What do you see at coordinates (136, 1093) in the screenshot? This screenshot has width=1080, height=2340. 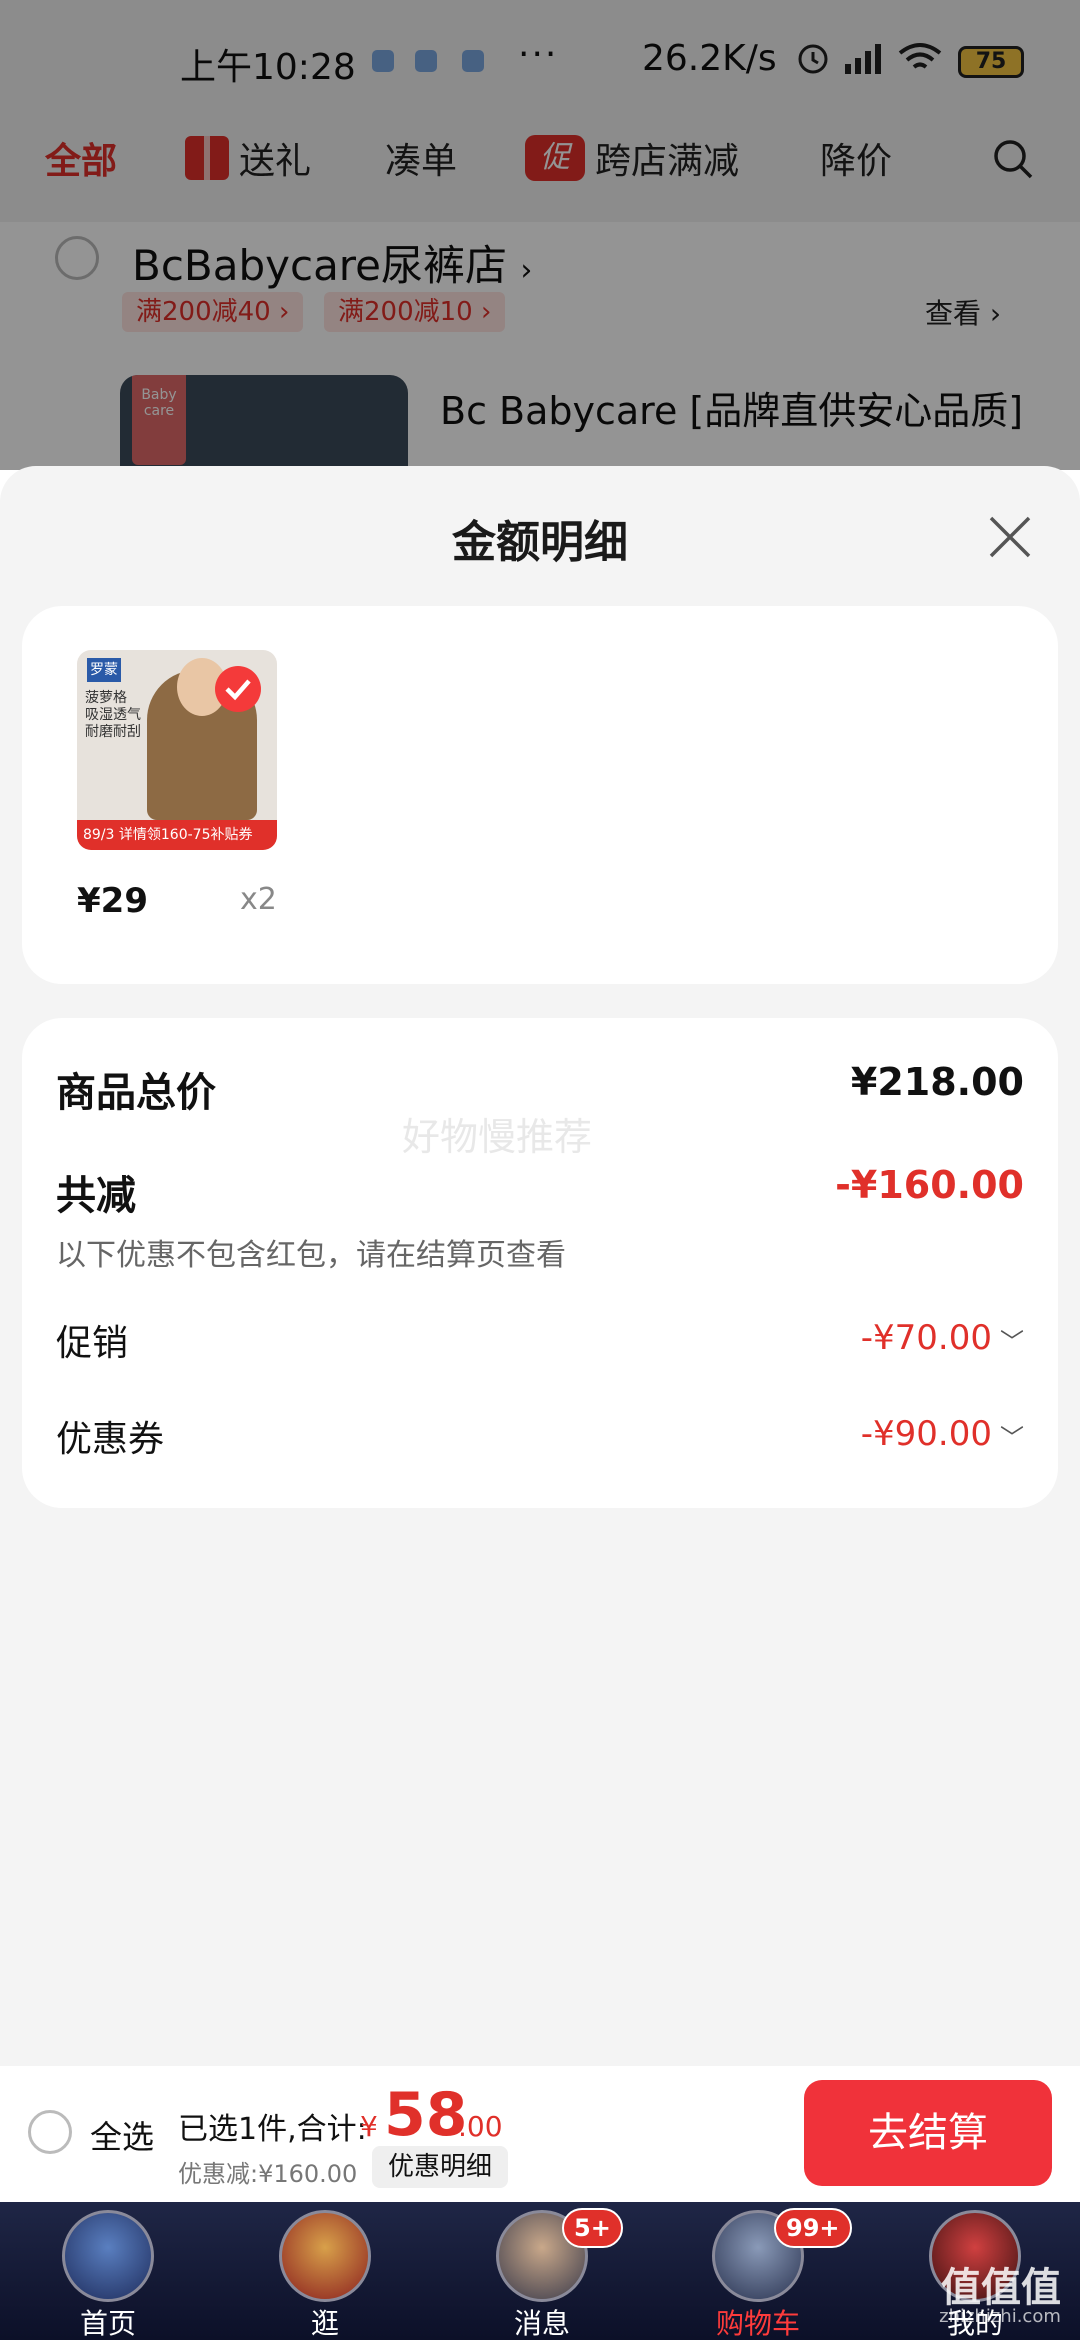 I see `total-price-label: 商品总价` at bounding box center [136, 1093].